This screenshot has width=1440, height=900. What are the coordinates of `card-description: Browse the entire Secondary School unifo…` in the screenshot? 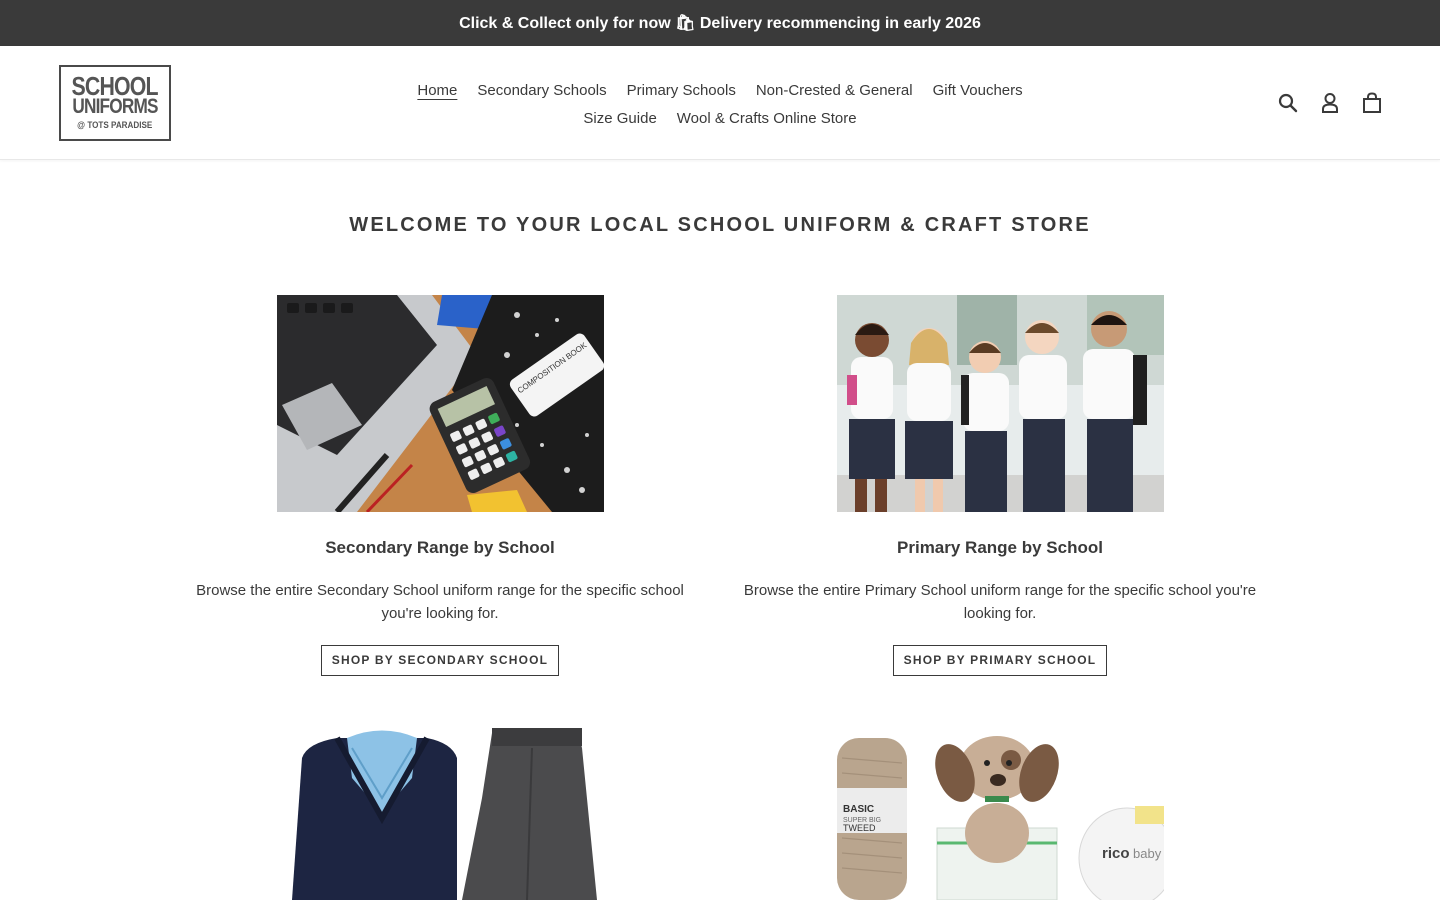 It's located at (440, 602).